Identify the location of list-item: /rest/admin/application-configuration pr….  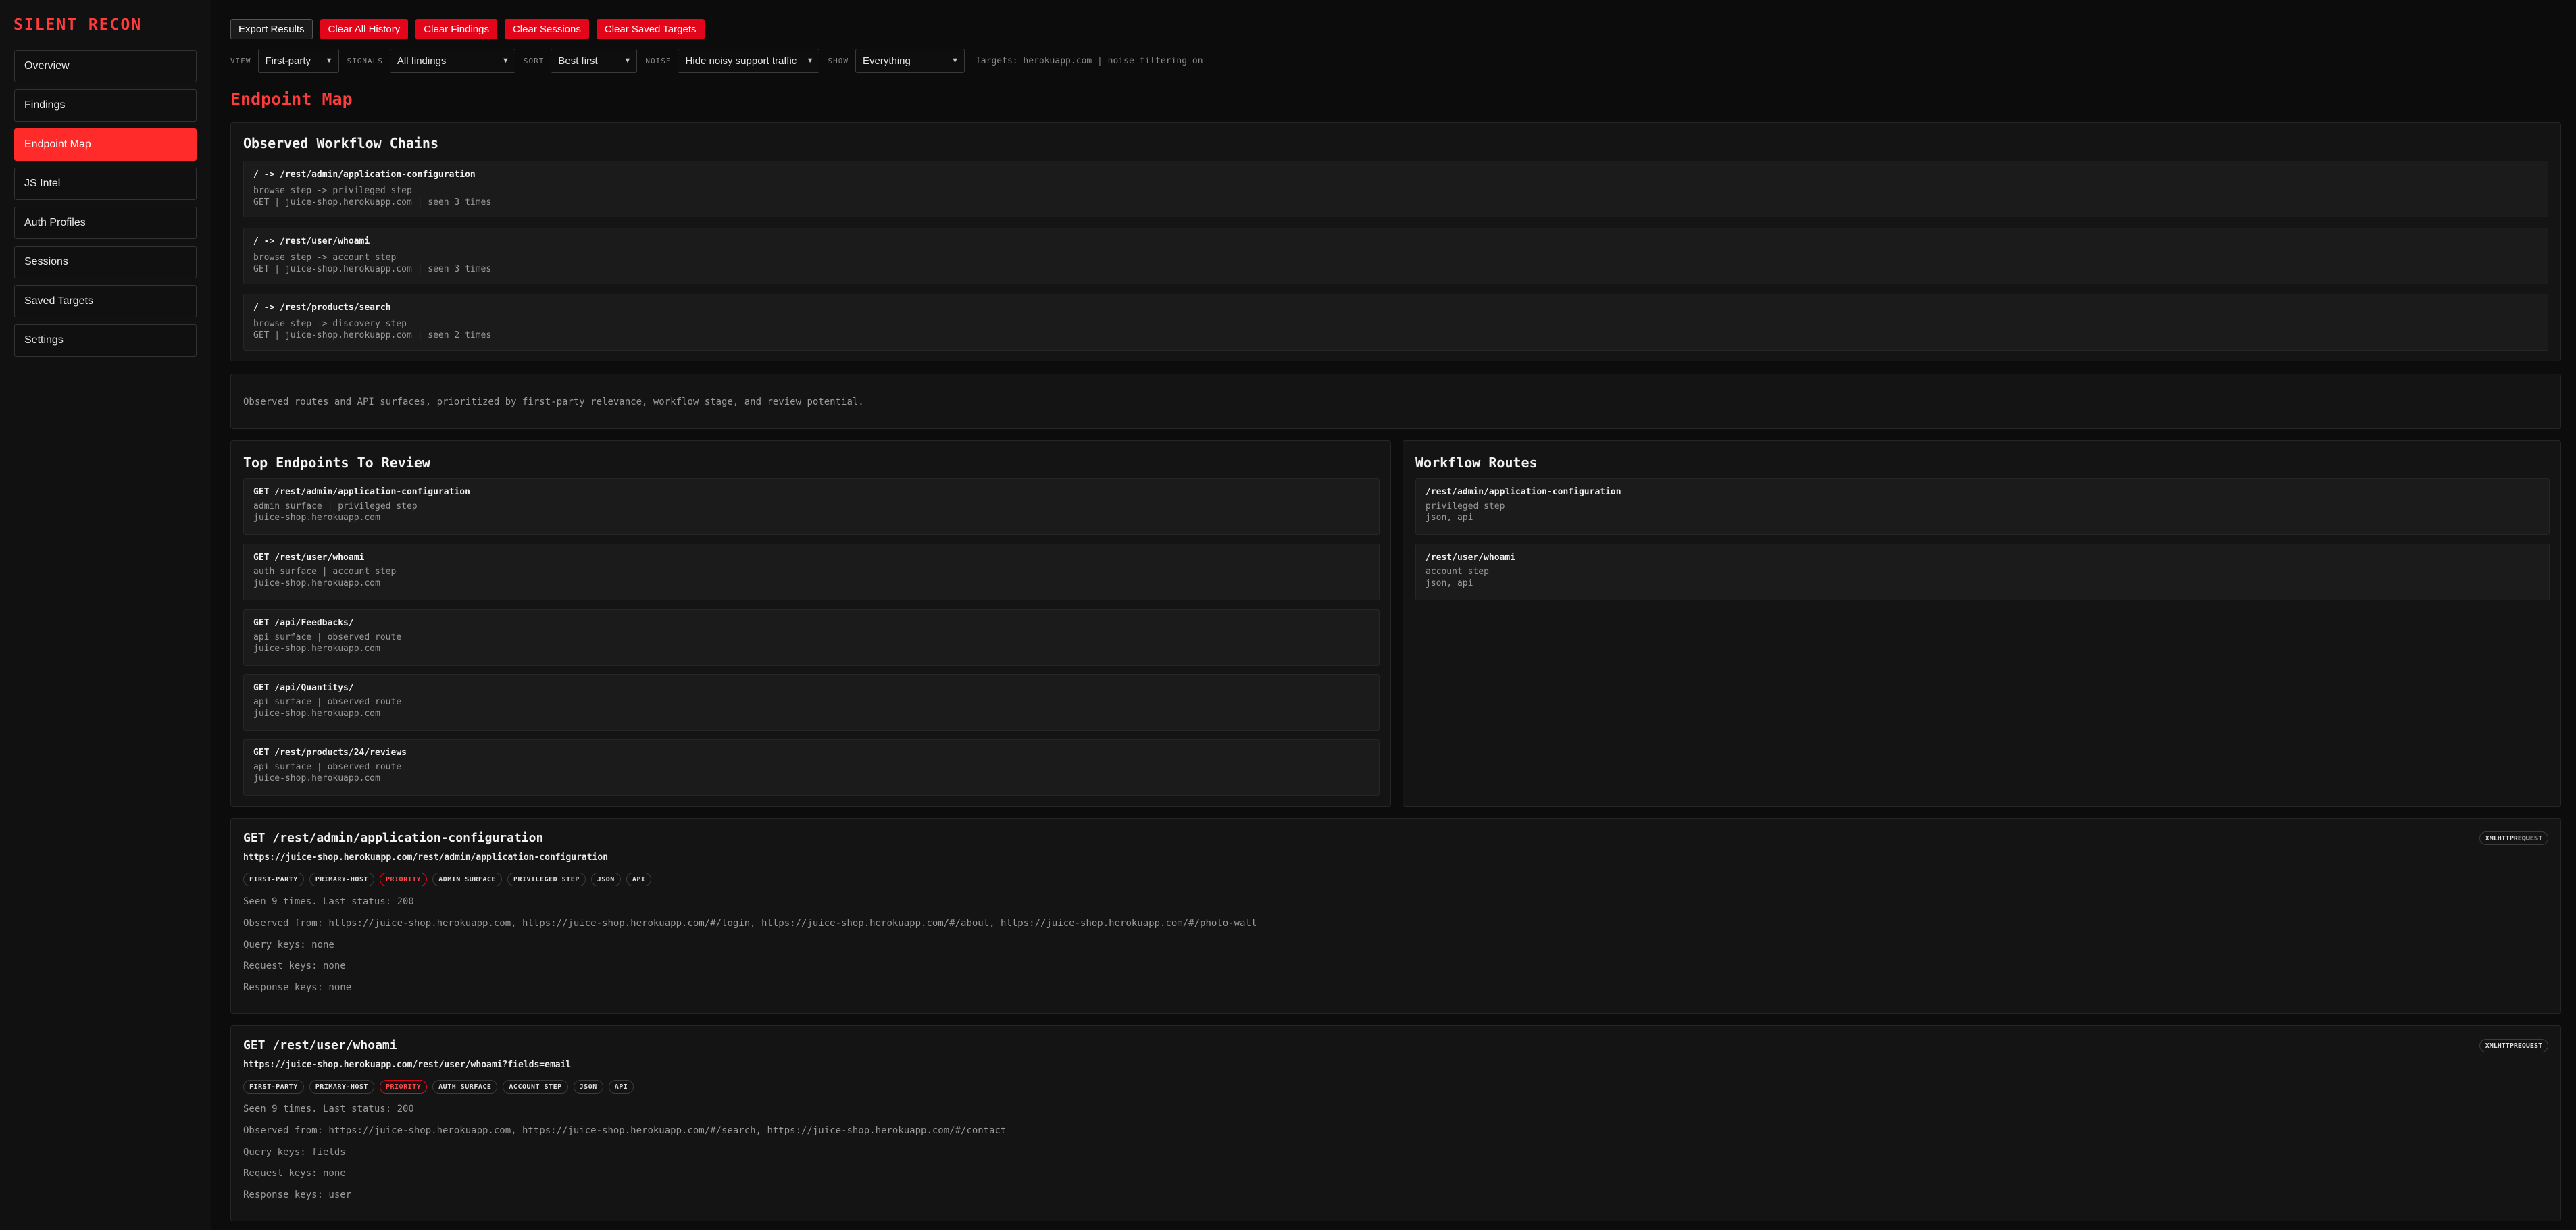
(1982, 506).